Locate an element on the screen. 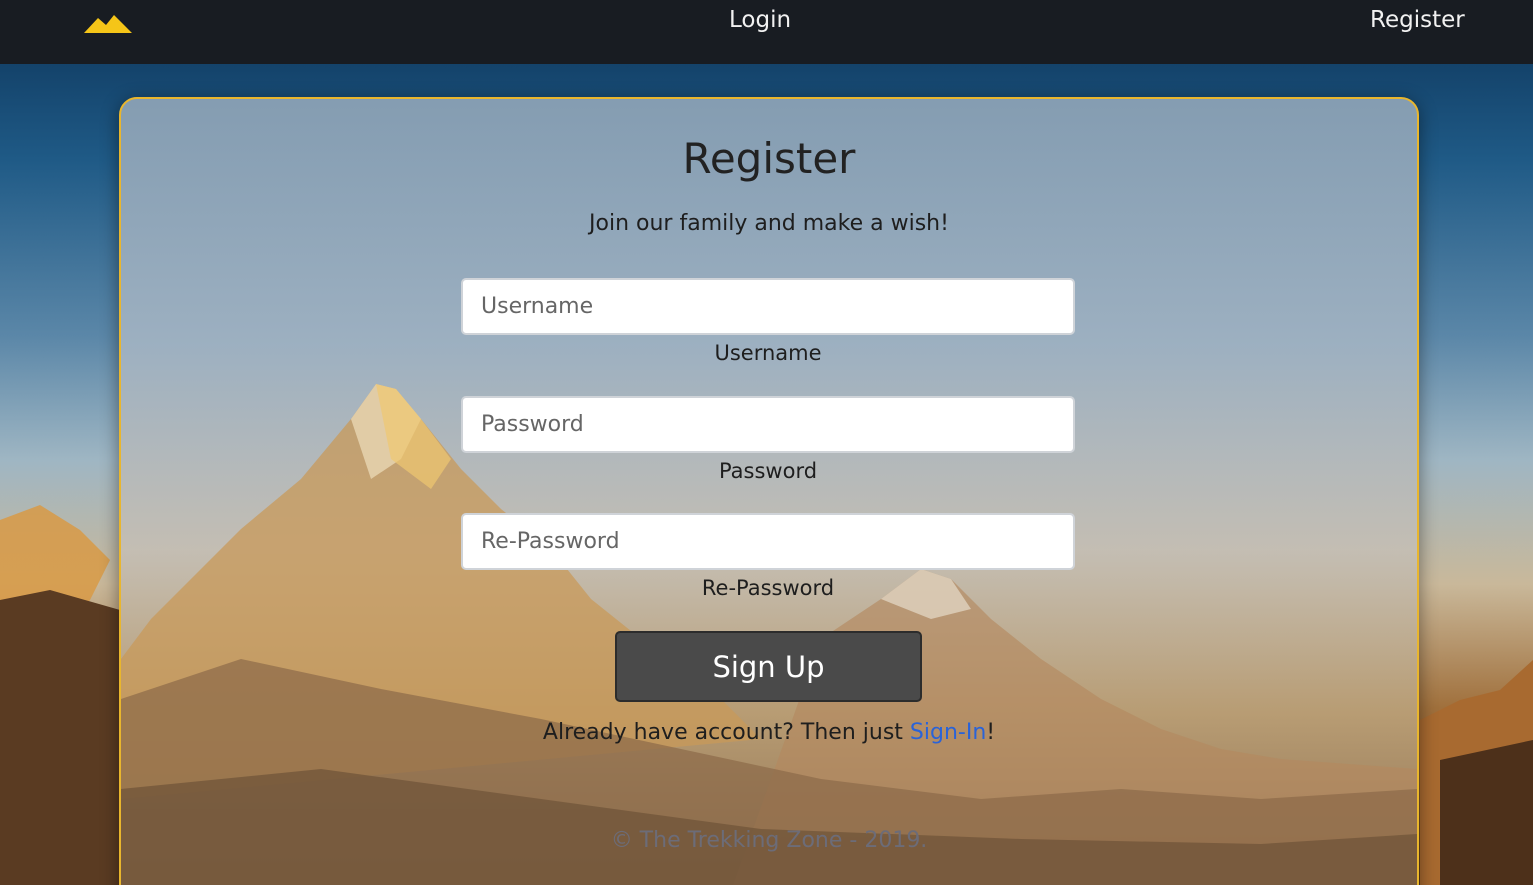 This screenshot has width=1533, height=885. username-label: Username is located at coordinates (768, 353).